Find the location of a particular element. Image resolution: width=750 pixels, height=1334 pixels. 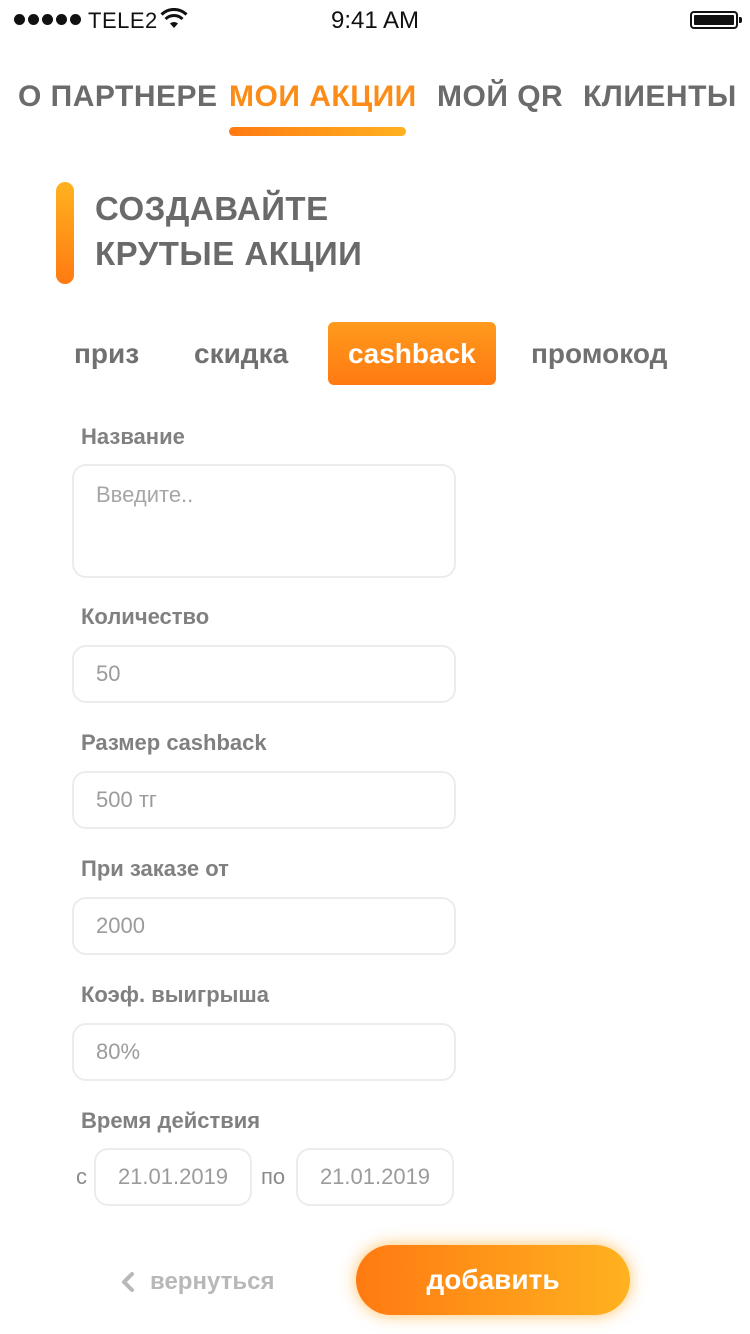

back-button-label: вернуться is located at coordinates (212, 1281).